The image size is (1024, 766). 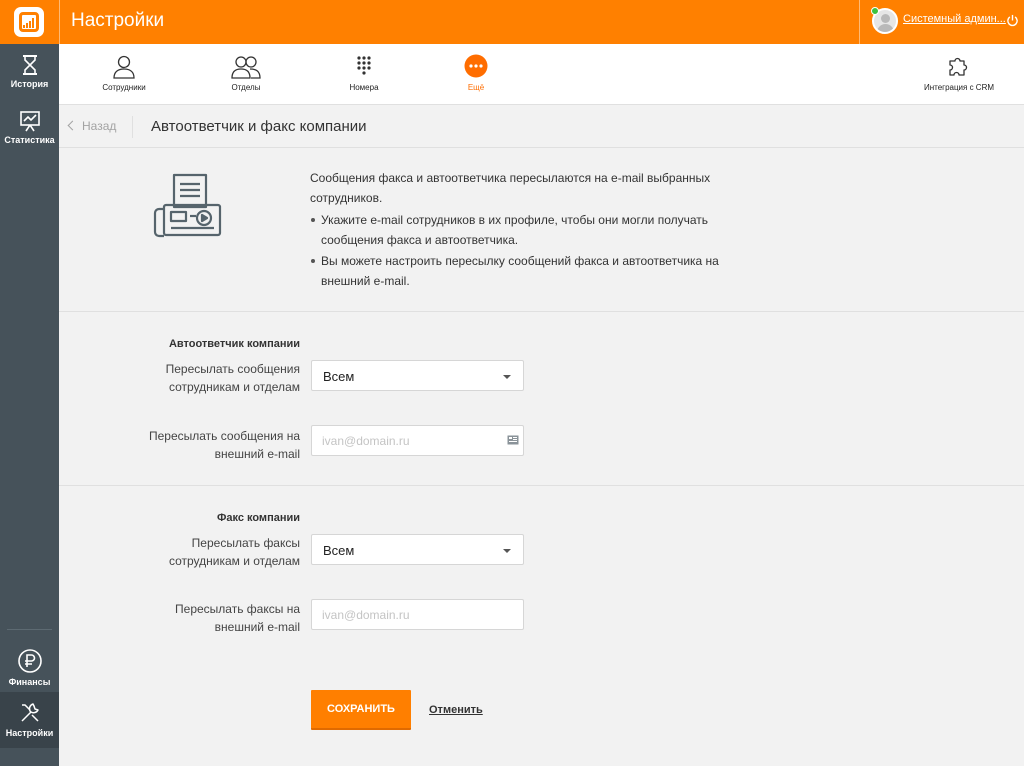 What do you see at coordinates (29, 121) in the screenshot?
I see `chart-board-icon` at bounding box center [29, 121].